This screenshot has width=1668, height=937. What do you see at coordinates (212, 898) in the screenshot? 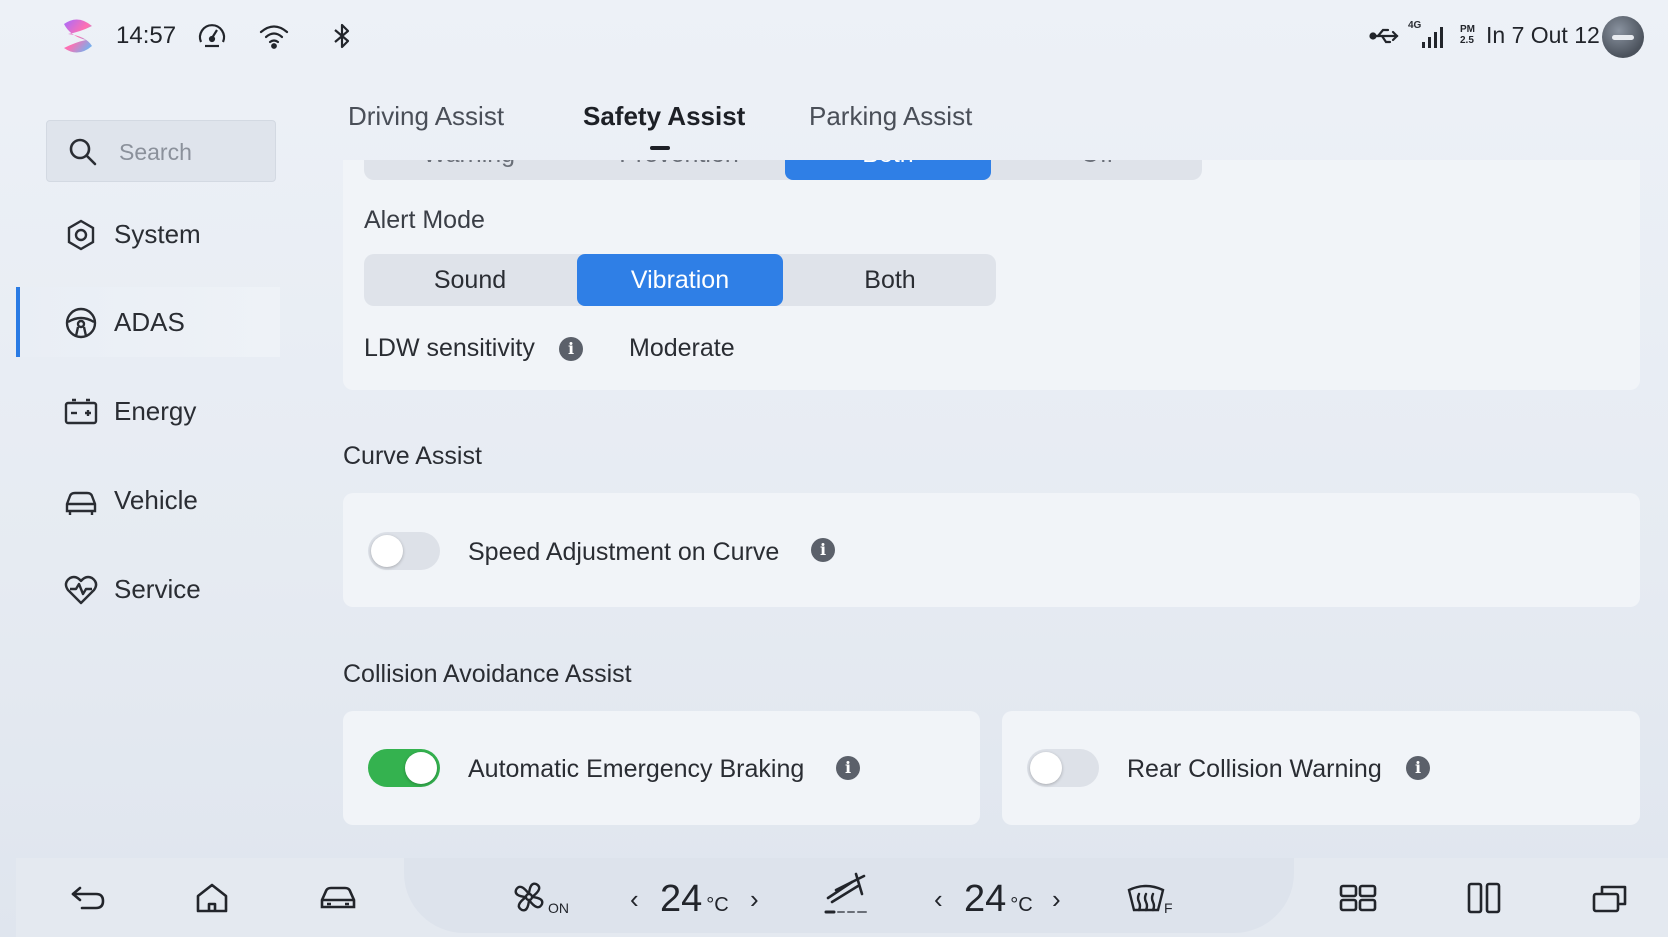
I see `home-icon` at bounding box center [212, 898].